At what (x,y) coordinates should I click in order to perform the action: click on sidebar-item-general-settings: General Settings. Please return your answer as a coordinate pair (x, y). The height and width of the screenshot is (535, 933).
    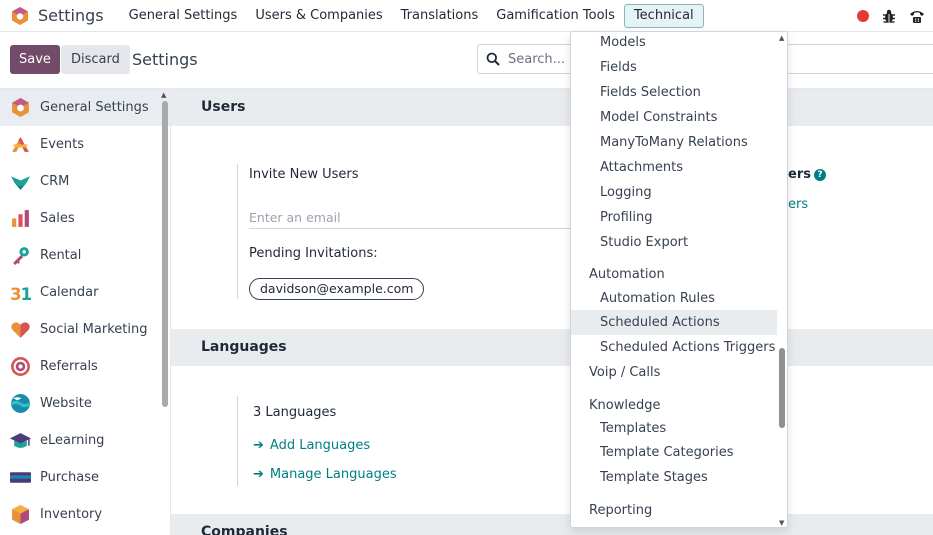
    Looking at the image, I should click on (85, 107).